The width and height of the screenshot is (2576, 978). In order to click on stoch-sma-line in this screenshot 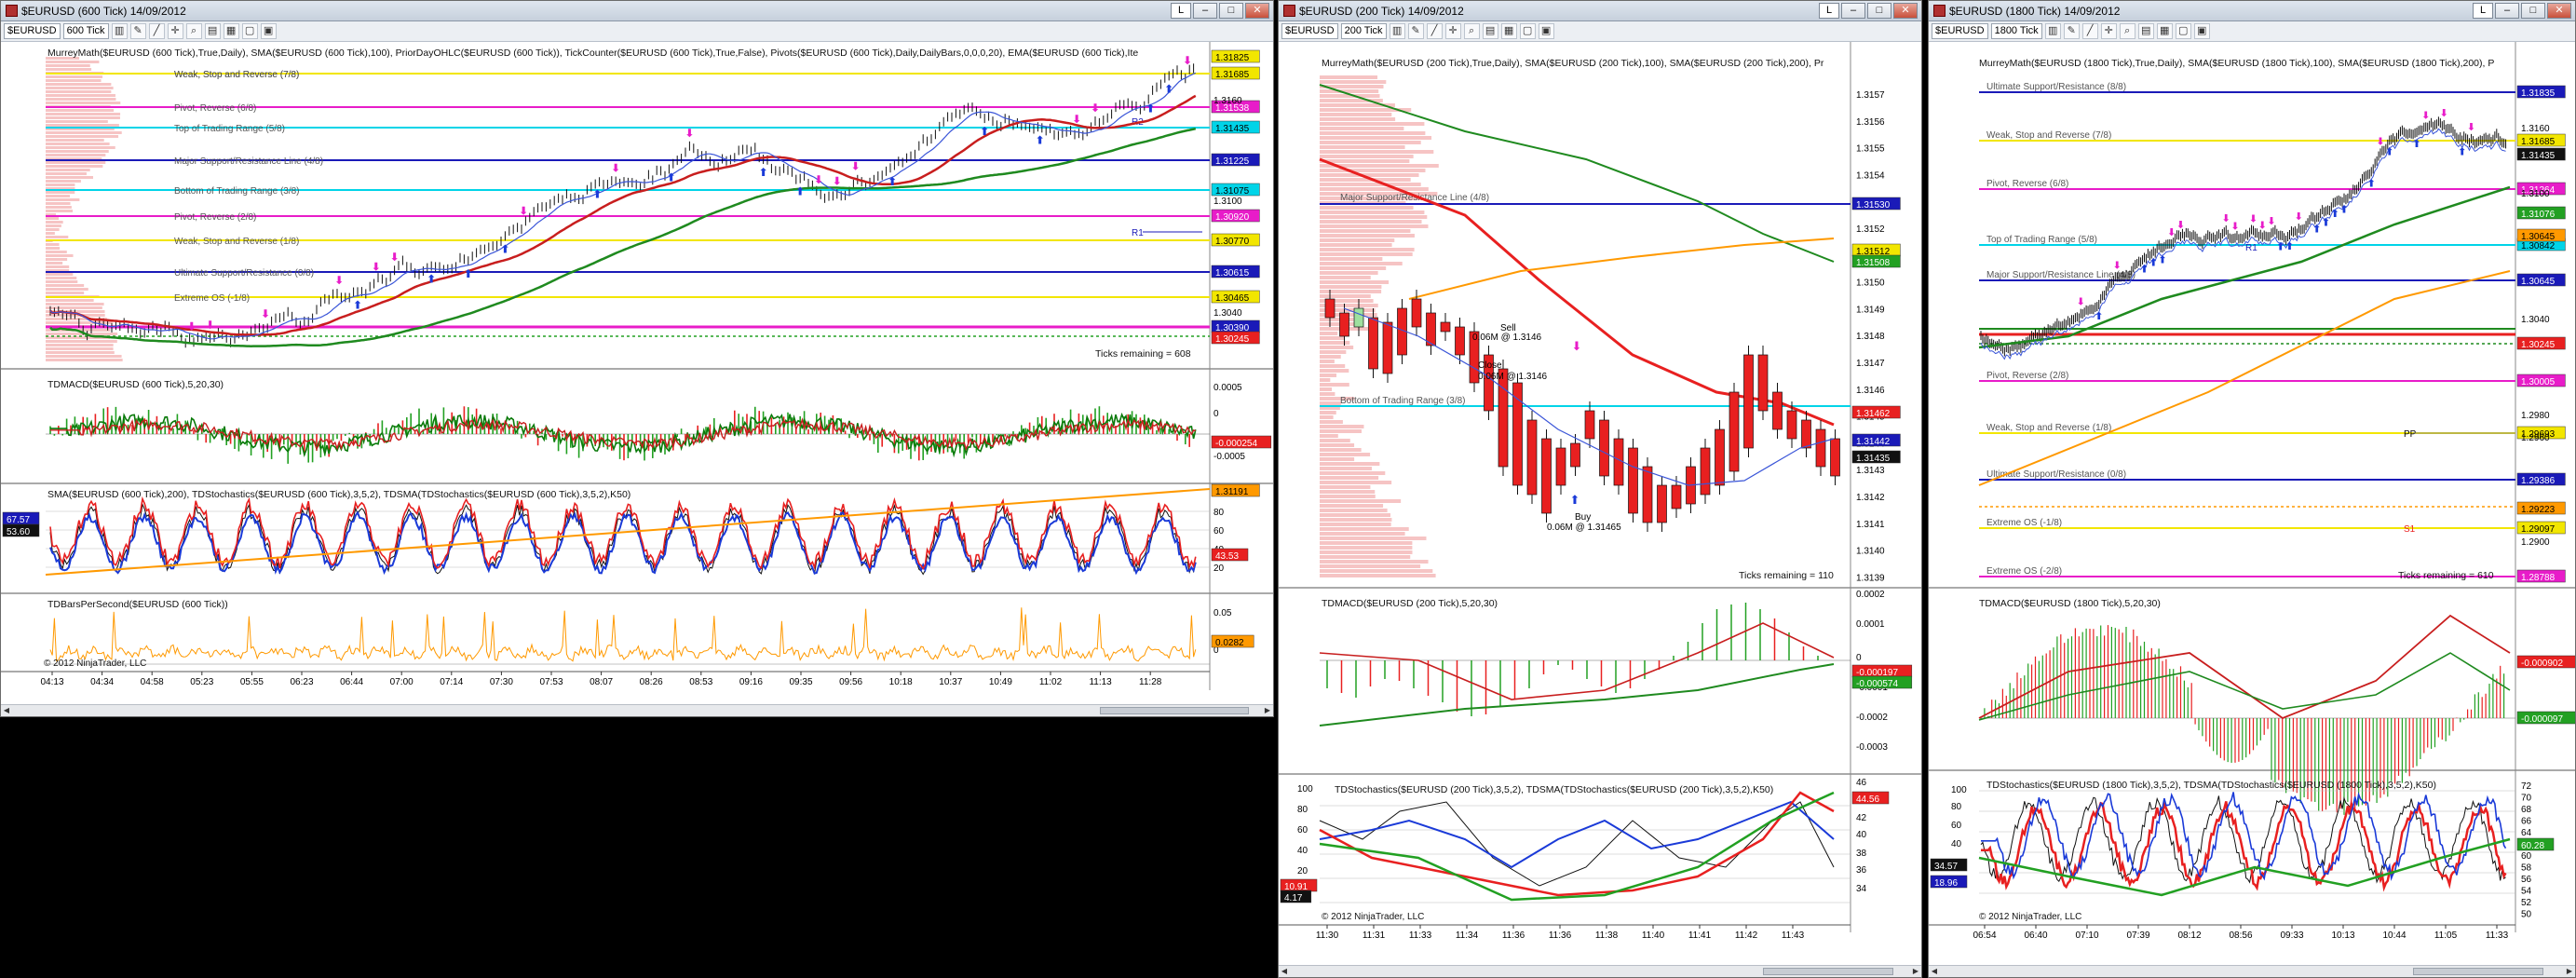, I will do `click(1577, 846)`.